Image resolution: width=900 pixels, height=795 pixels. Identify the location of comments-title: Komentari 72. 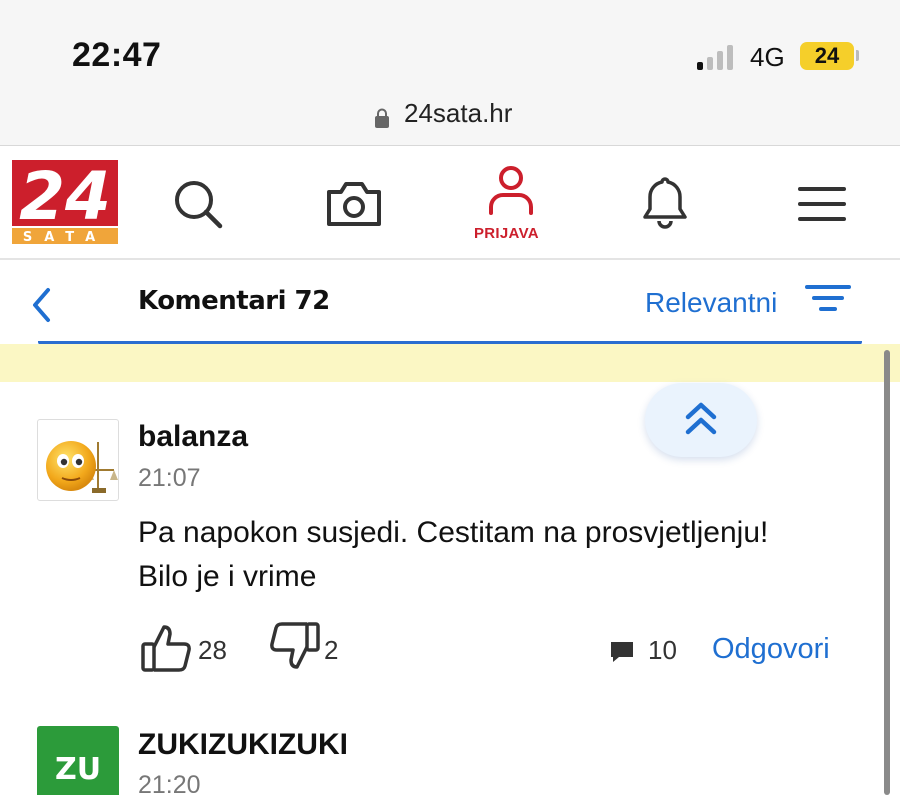
(234, 301).